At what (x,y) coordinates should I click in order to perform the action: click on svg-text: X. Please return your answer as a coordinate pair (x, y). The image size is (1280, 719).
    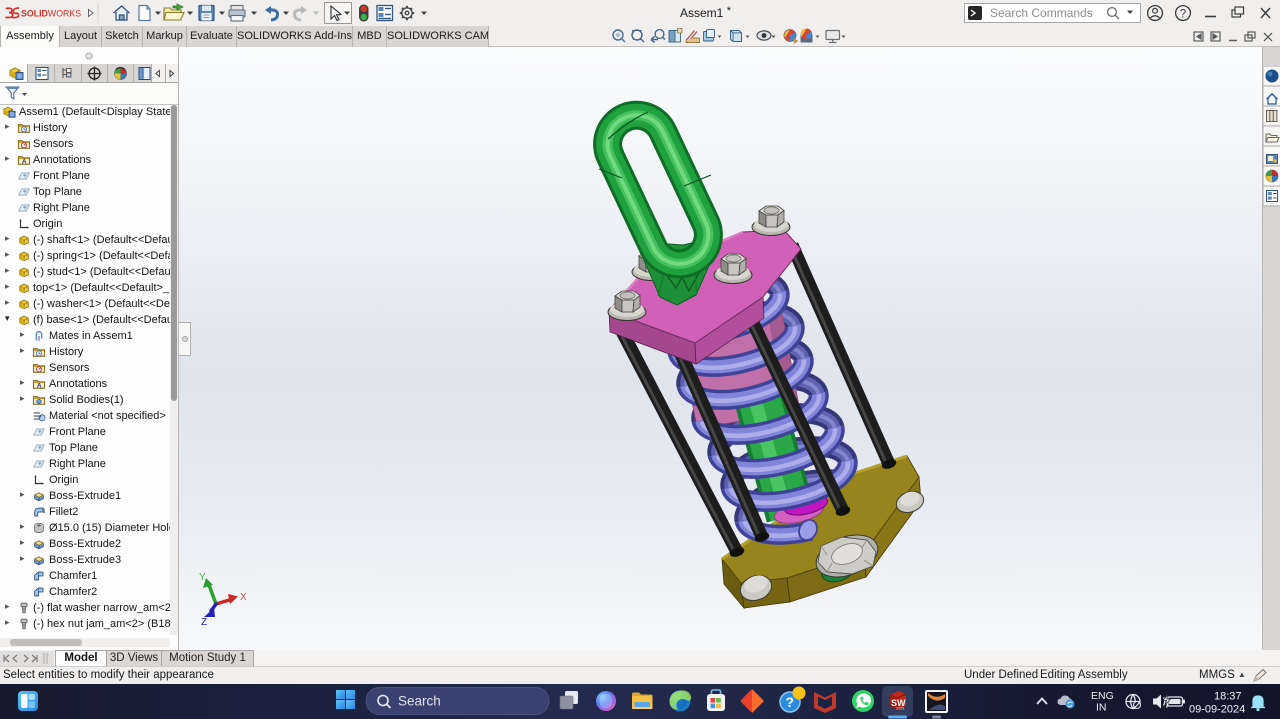
    Looking at the image, I should click on (243, 597).